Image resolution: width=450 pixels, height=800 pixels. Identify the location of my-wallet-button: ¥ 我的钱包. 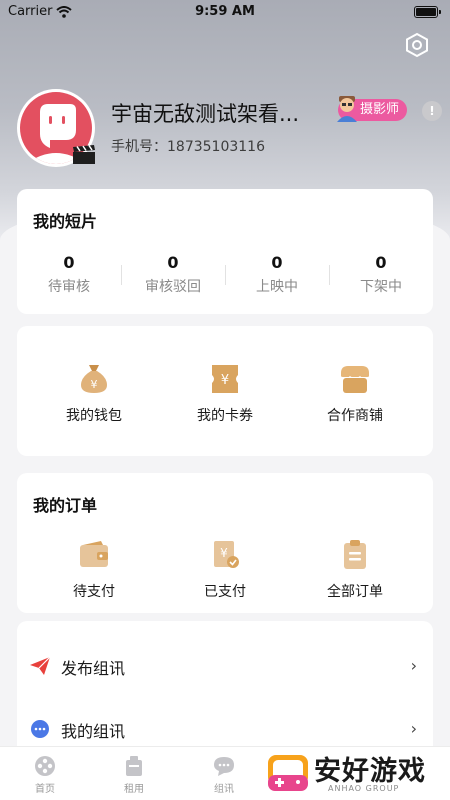
(94, 394).